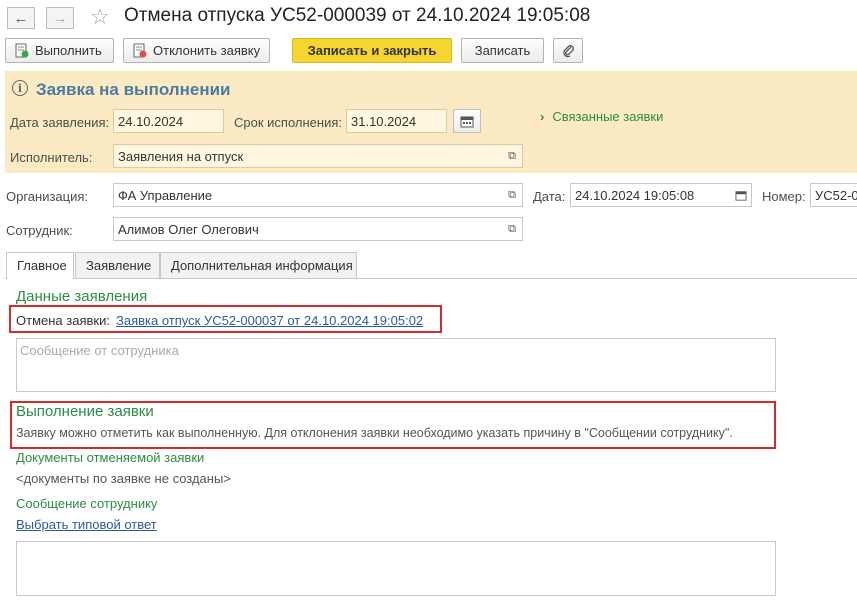  Describe the element at coordinates (123, 478) in the screenshot. I see `documents-empty-text: <документы по заявке не созданы>` at that location.